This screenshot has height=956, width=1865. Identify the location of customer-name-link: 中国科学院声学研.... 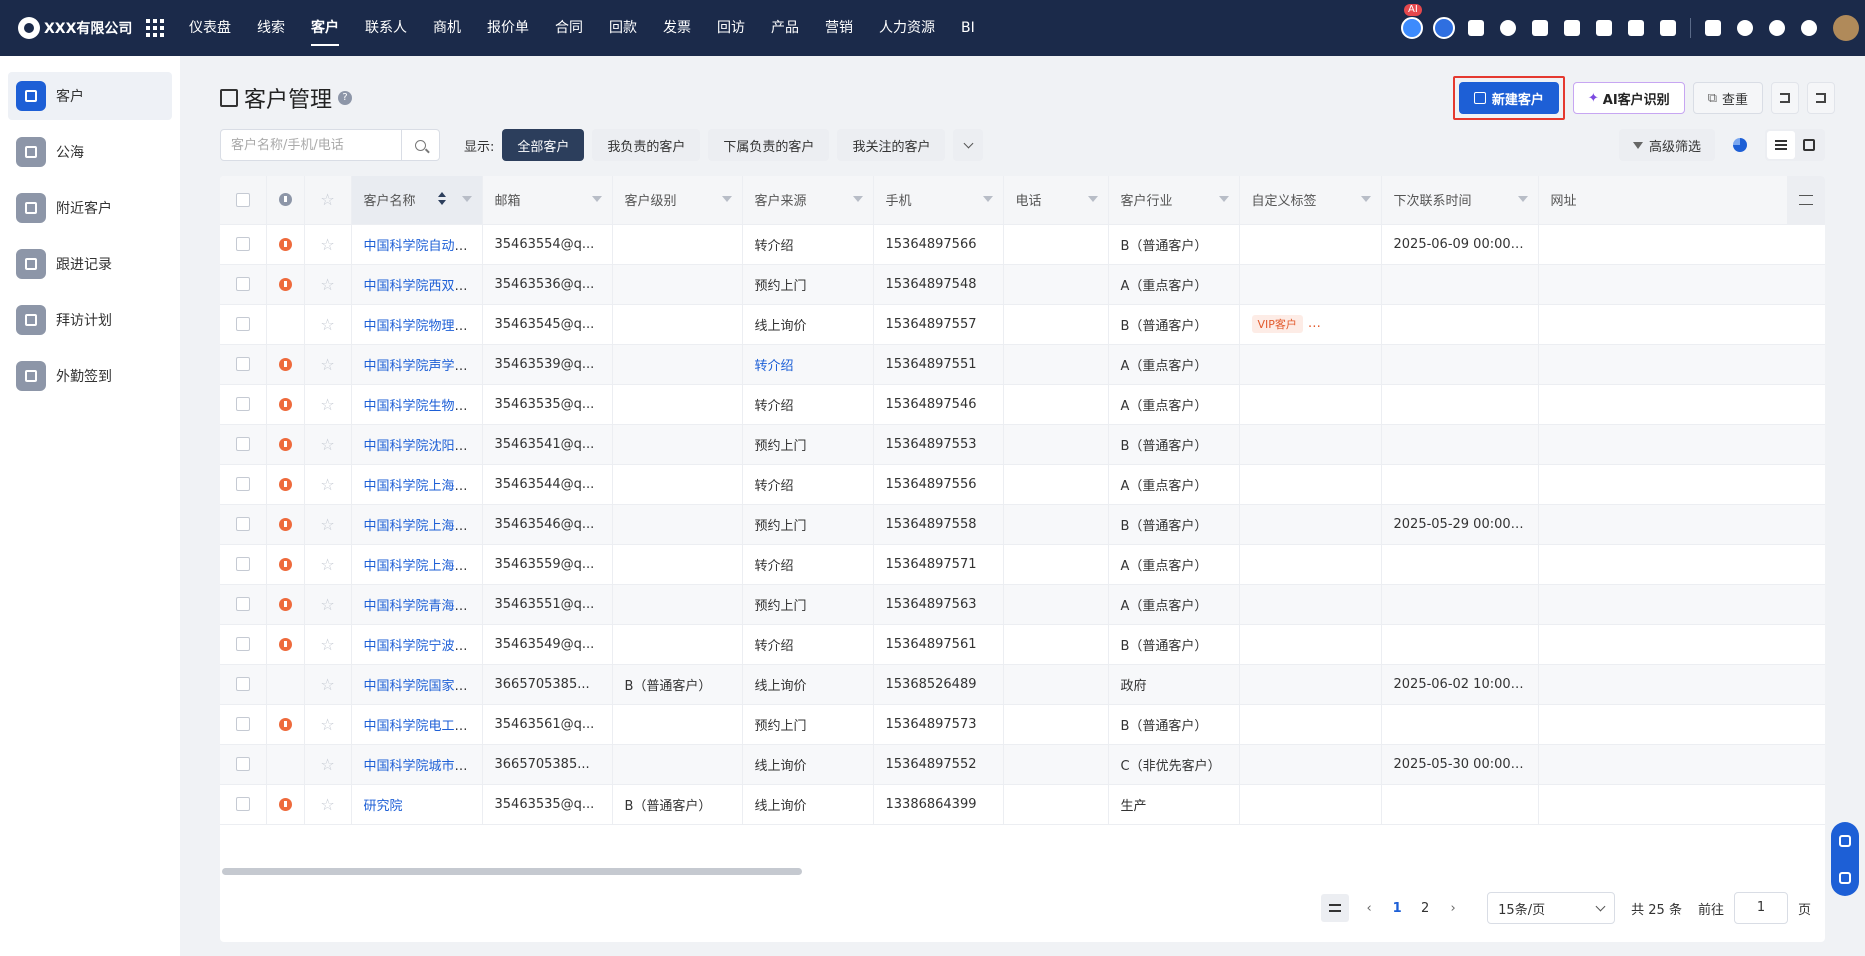
(422, 366).